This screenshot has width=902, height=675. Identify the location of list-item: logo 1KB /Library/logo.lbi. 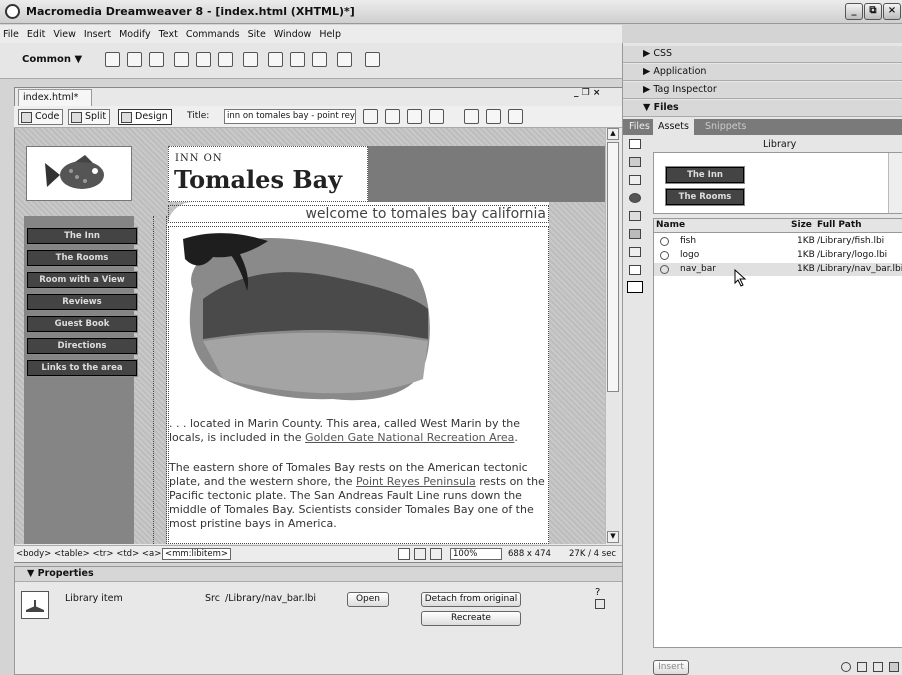
(778, 255).